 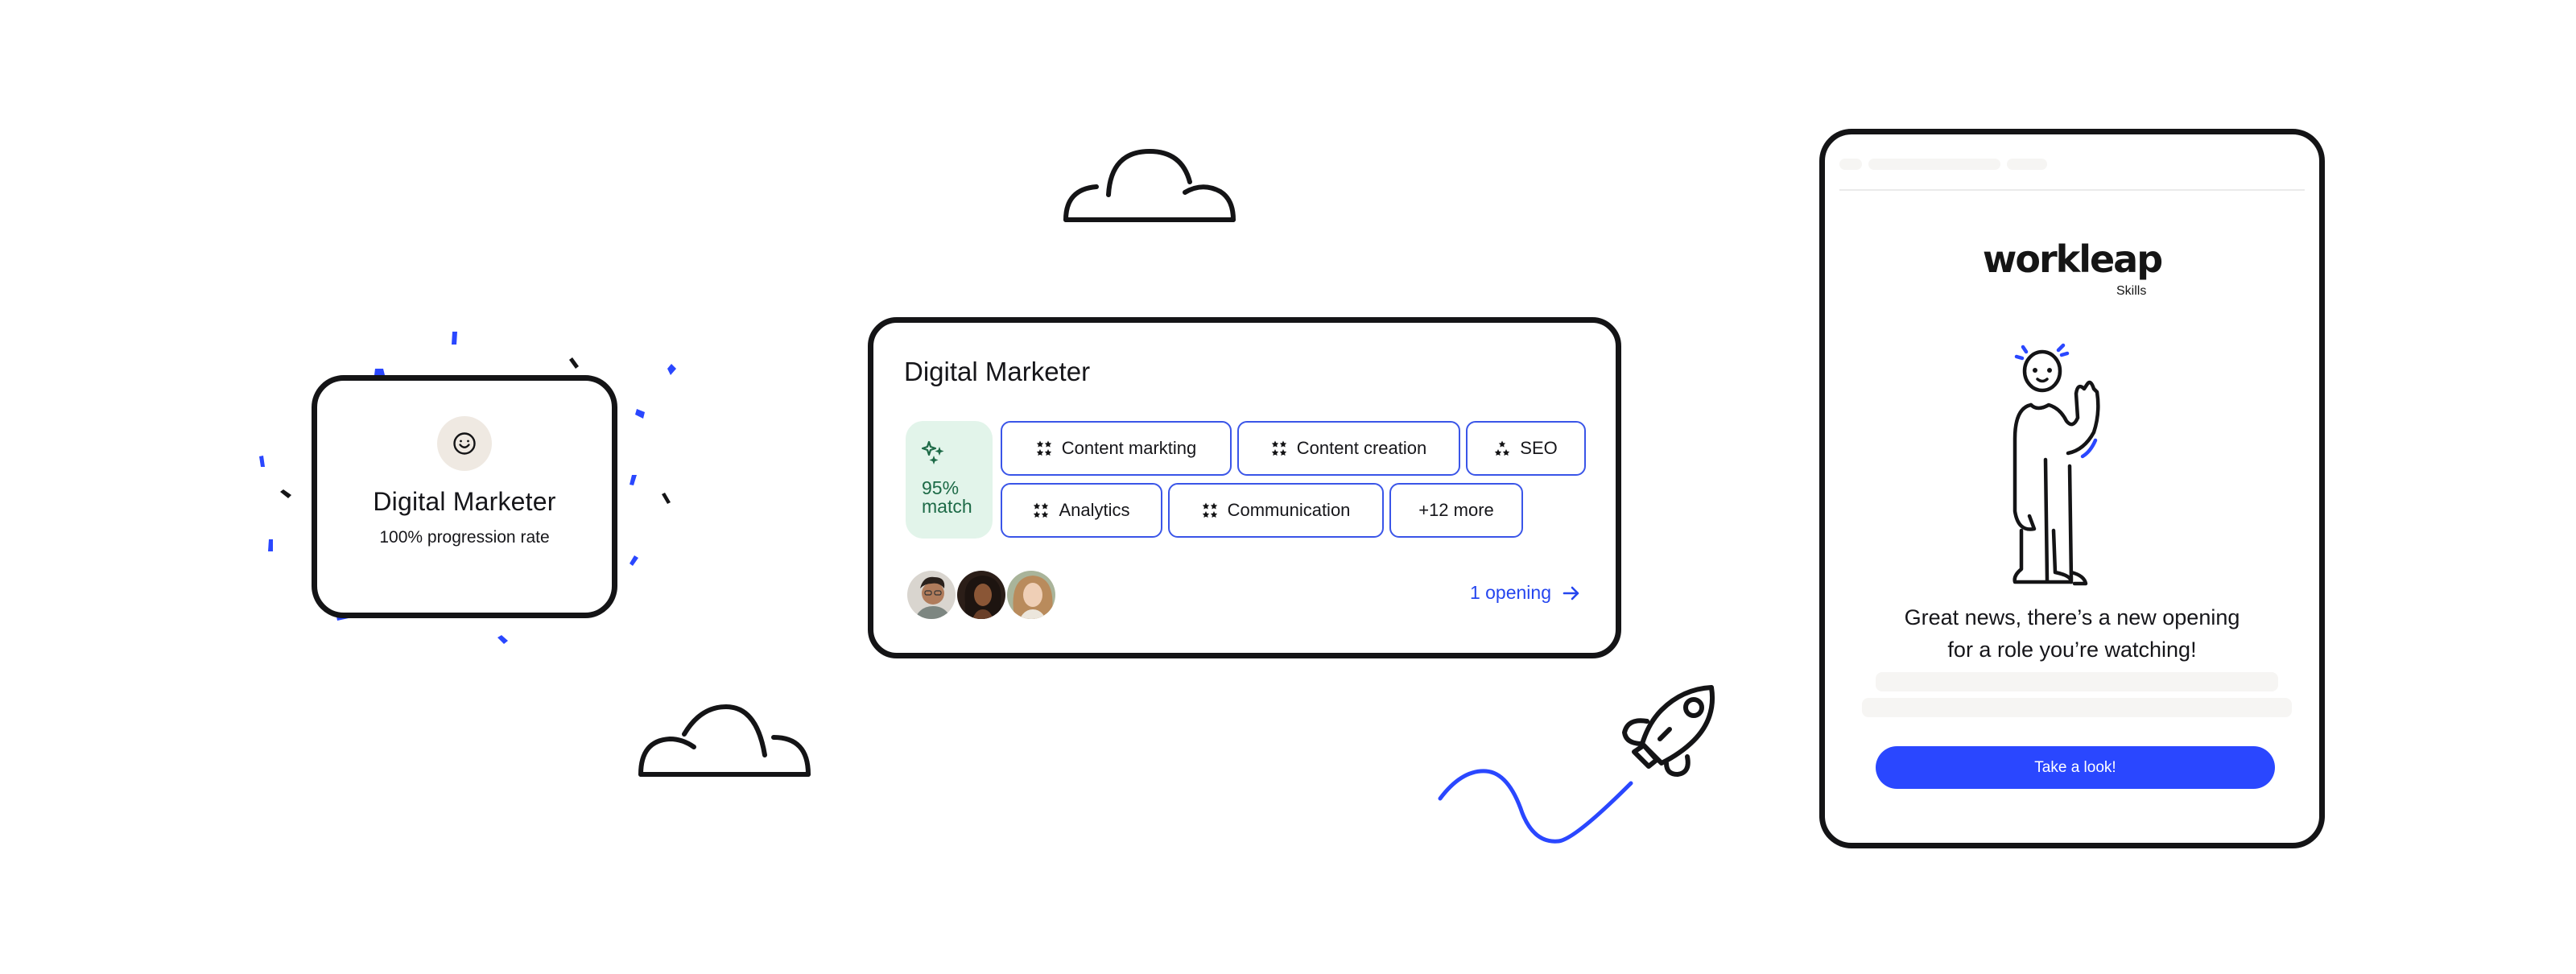 I want to click on match-label: match, so click(x=947, y=506).